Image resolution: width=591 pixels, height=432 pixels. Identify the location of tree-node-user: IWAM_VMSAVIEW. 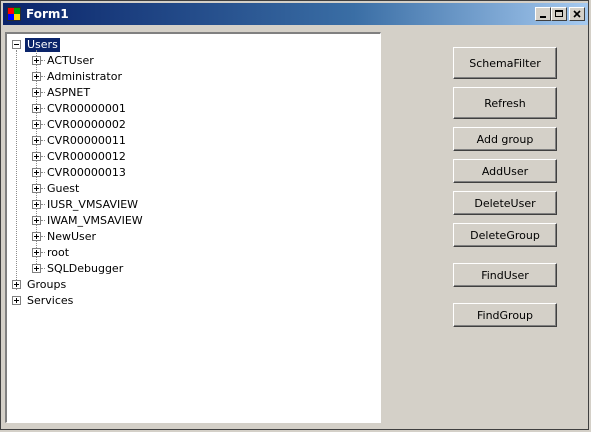
(95, 221).